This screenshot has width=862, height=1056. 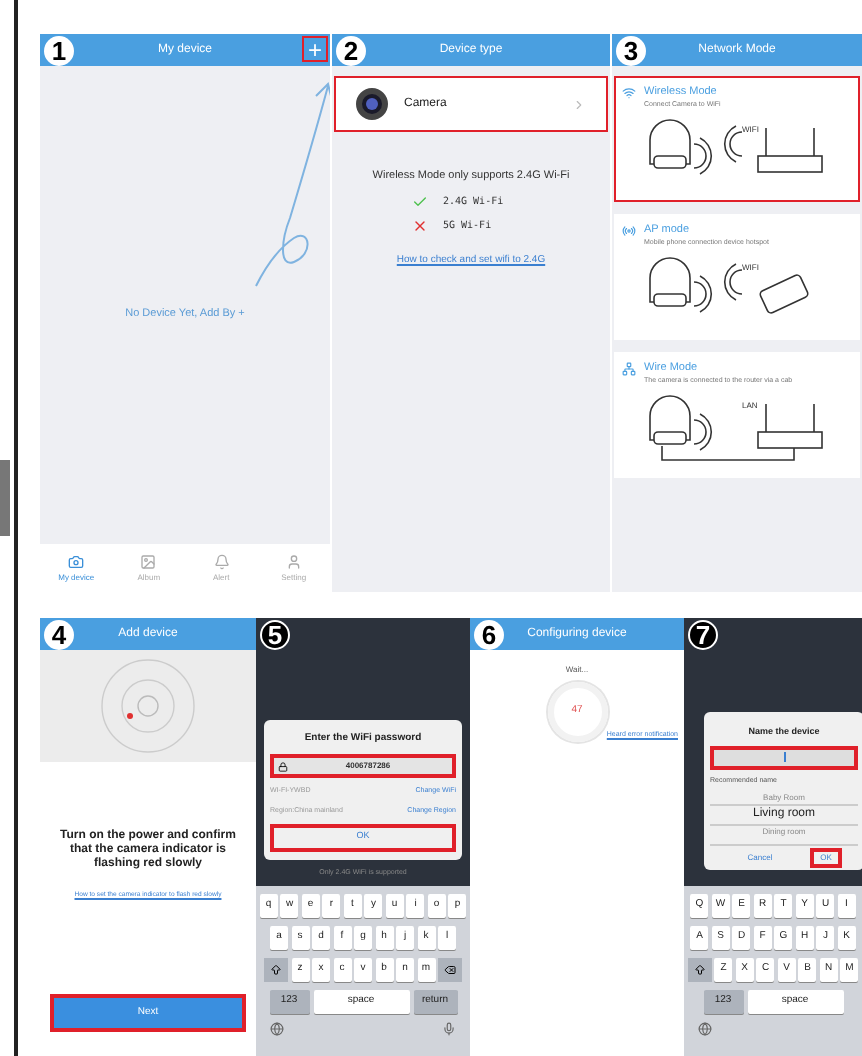 I want to click on target-rings-drawing, so click(x=148, y=706).